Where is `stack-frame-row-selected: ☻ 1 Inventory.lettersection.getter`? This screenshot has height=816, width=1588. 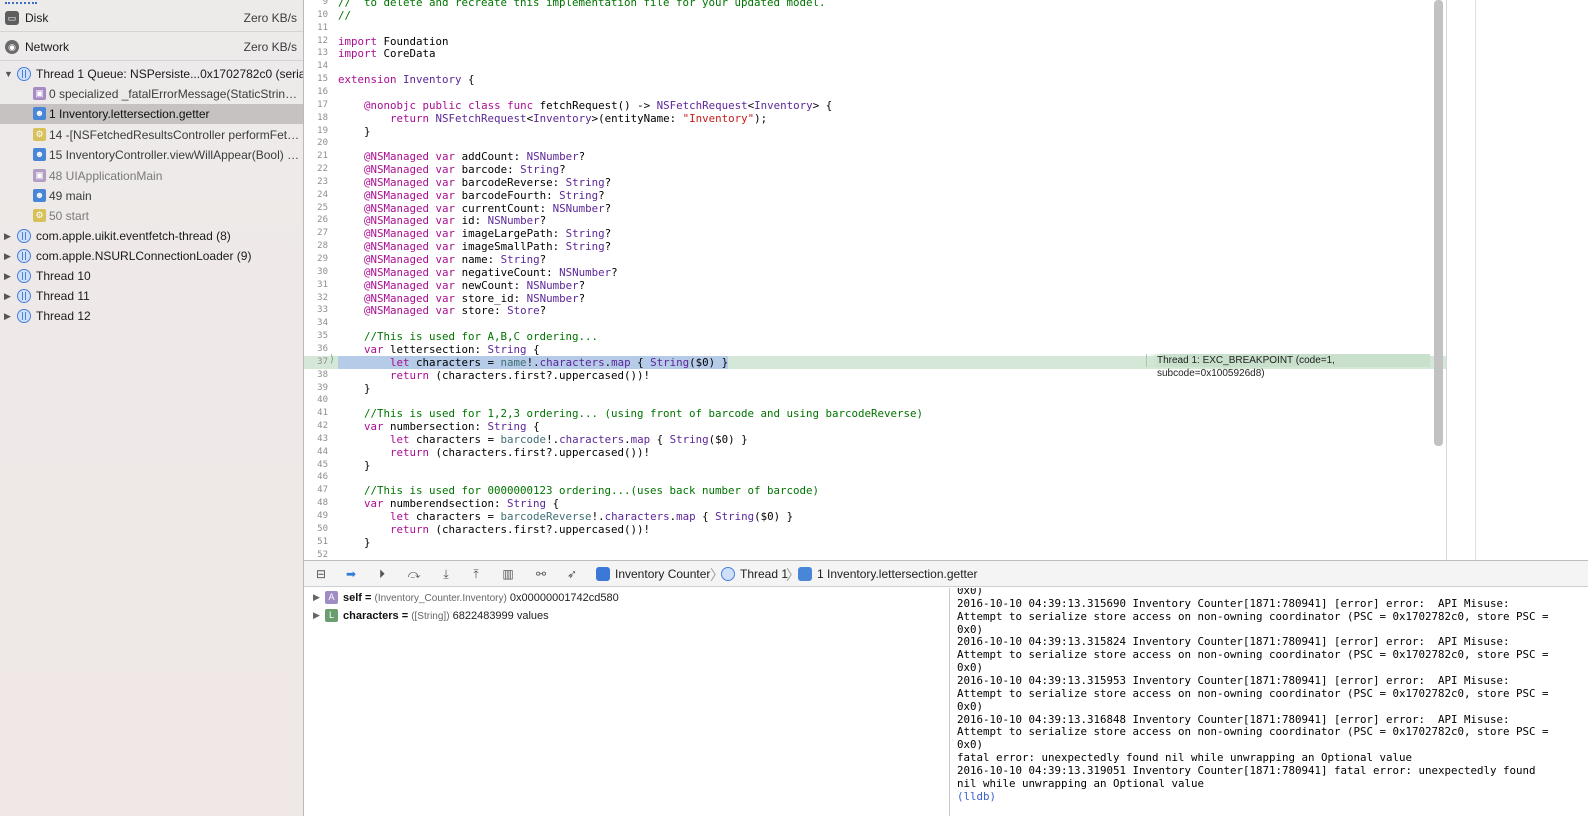 stack-frame-row-selected: ☻ 1 Inventory.lettersection.getter is located at coordinates (151, 114).